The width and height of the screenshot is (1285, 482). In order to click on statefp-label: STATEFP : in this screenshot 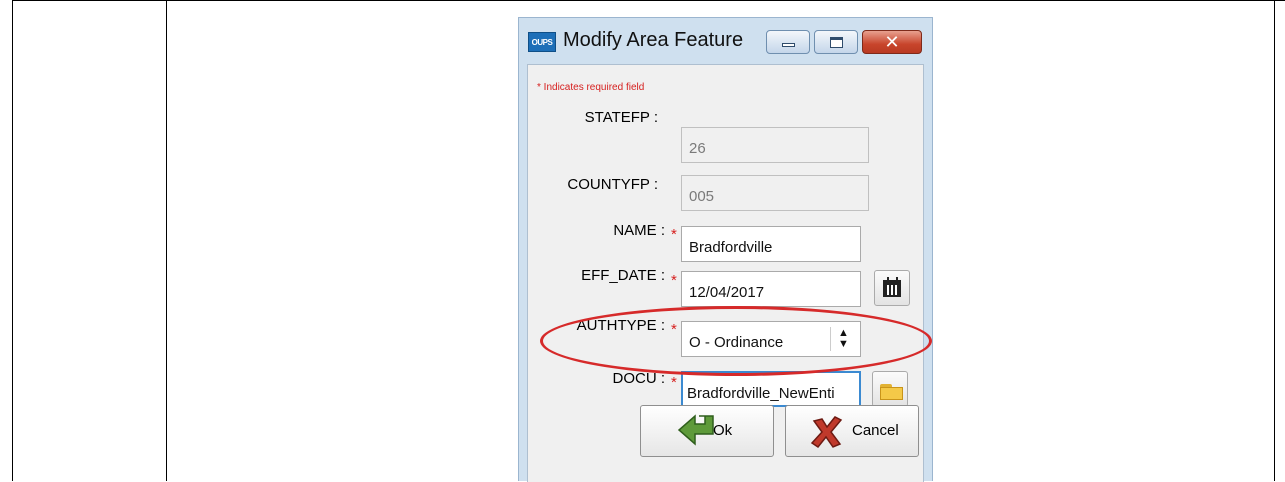, I will do `click(621, 117)`.